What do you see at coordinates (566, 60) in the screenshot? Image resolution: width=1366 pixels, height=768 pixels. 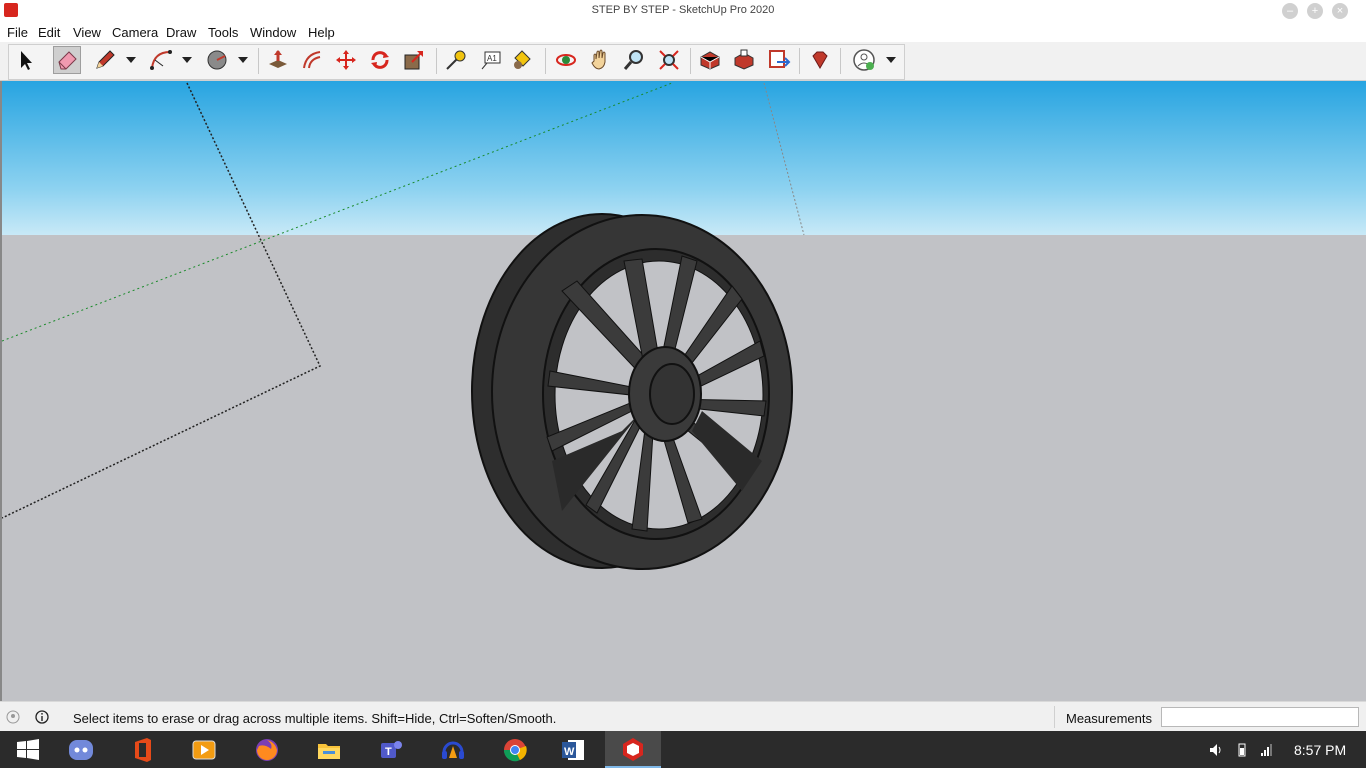 I see `orbit-icon` at bounding box center [566, 60].